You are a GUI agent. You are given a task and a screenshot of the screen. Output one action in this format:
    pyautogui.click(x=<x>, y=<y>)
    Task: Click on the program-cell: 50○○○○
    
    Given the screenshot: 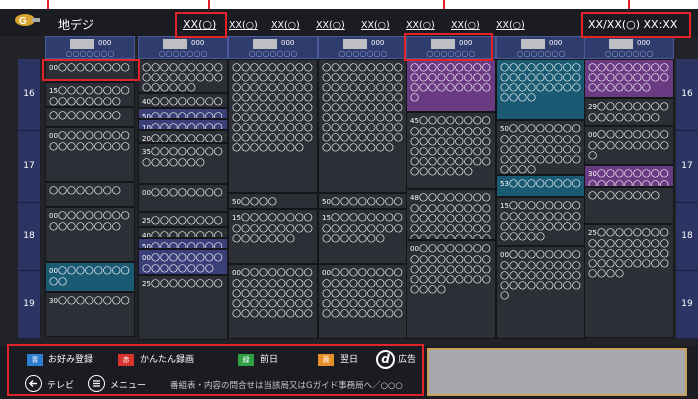 What is the action you would take?
    pyautogui.click(x=273, y=201)
    